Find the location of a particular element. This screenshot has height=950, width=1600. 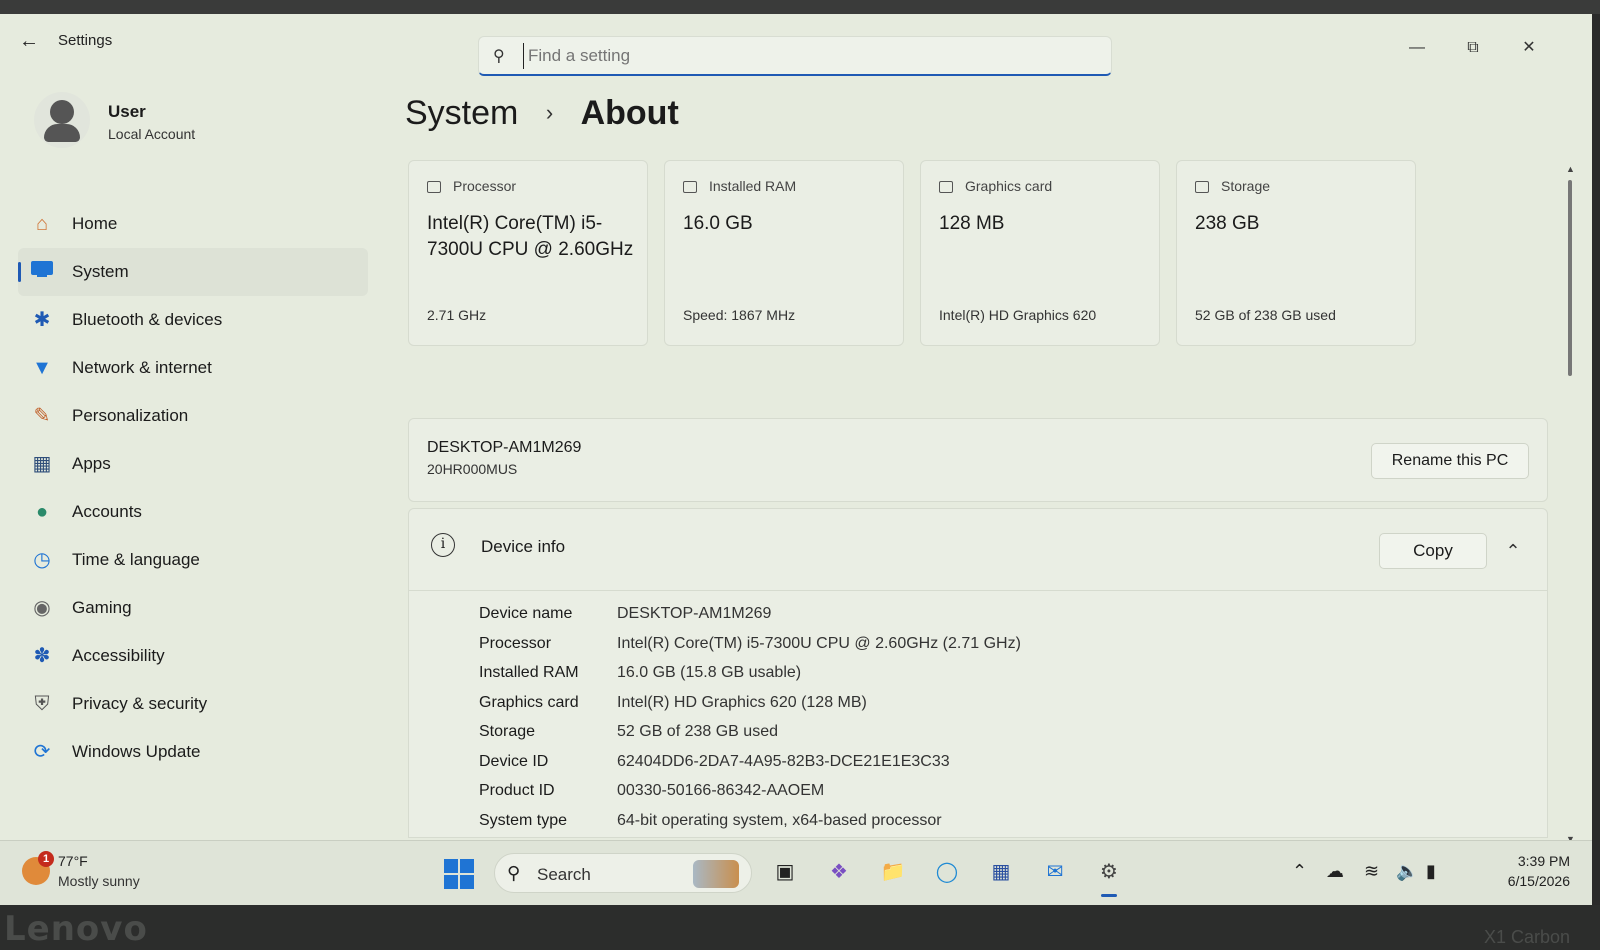

update-icon: ⟳ is located at coordinates (42, 752).